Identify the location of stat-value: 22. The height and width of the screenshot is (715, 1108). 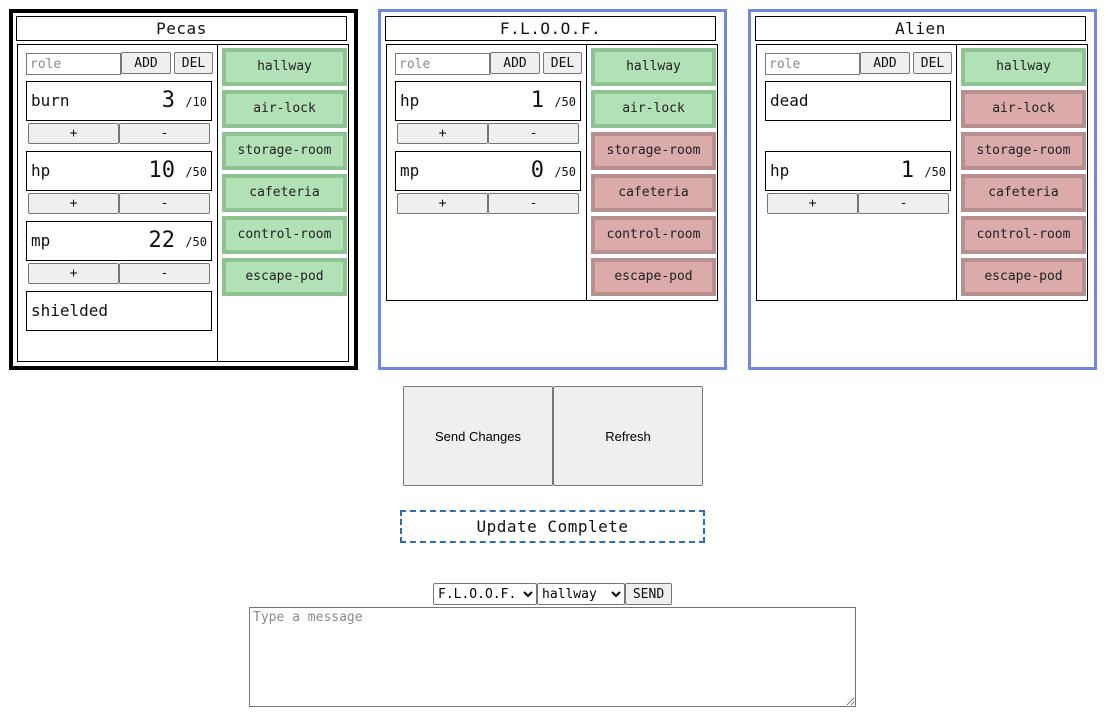
(162, 240).